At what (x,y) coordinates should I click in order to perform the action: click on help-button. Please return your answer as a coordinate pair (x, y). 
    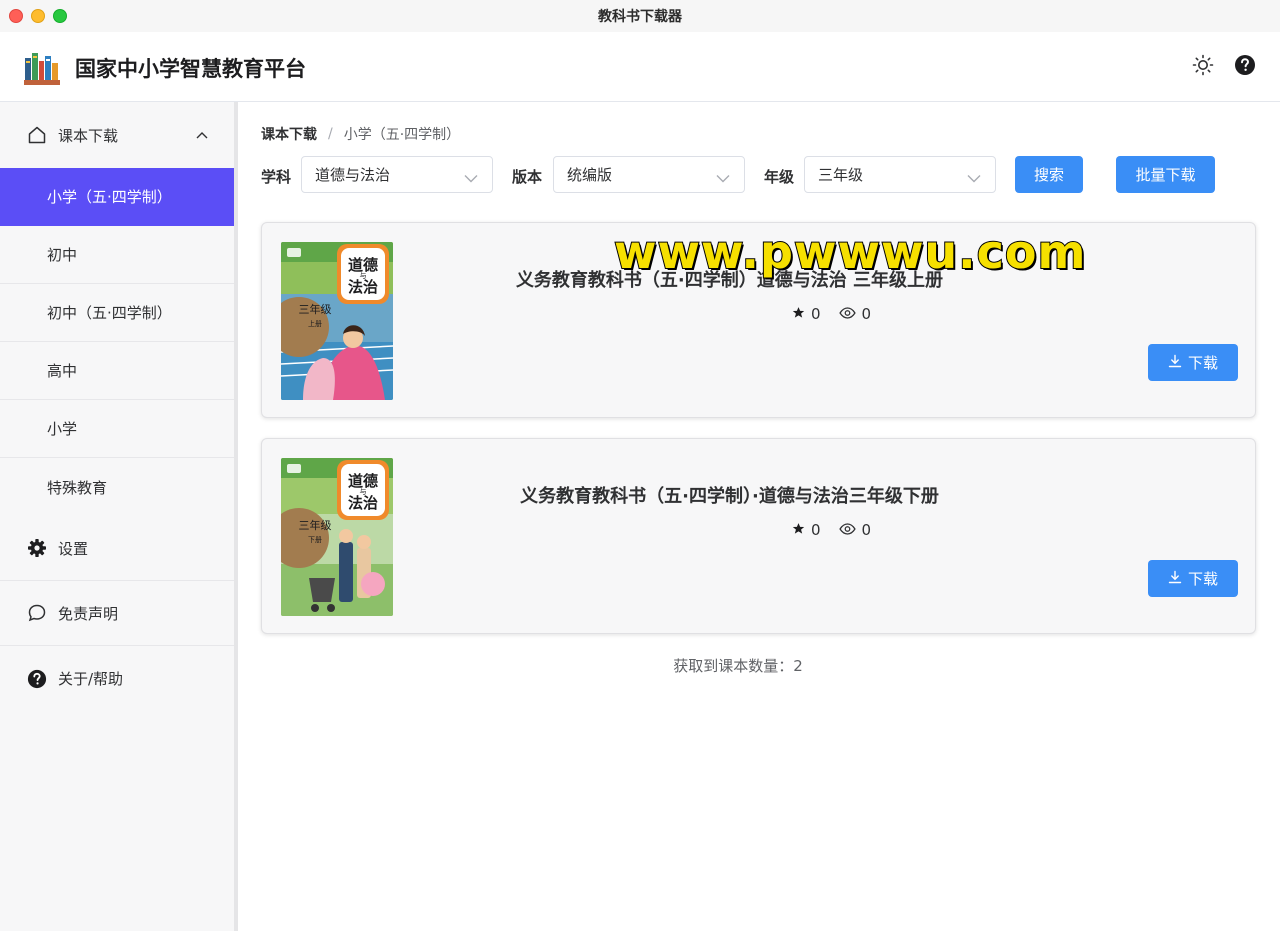
    Looking at the image, I should click on (1245, 67).